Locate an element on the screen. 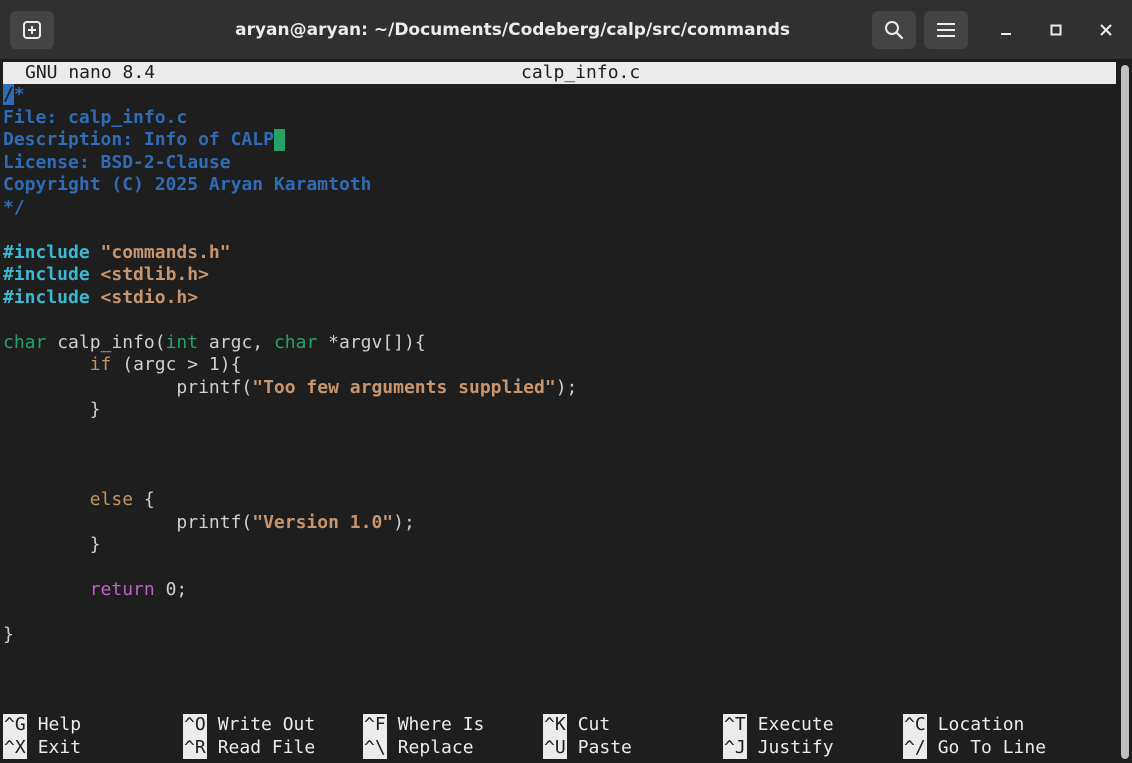 This screenshot has height=763, width=1132. vertical-scrollbar is located at coordinates (1125, 412).